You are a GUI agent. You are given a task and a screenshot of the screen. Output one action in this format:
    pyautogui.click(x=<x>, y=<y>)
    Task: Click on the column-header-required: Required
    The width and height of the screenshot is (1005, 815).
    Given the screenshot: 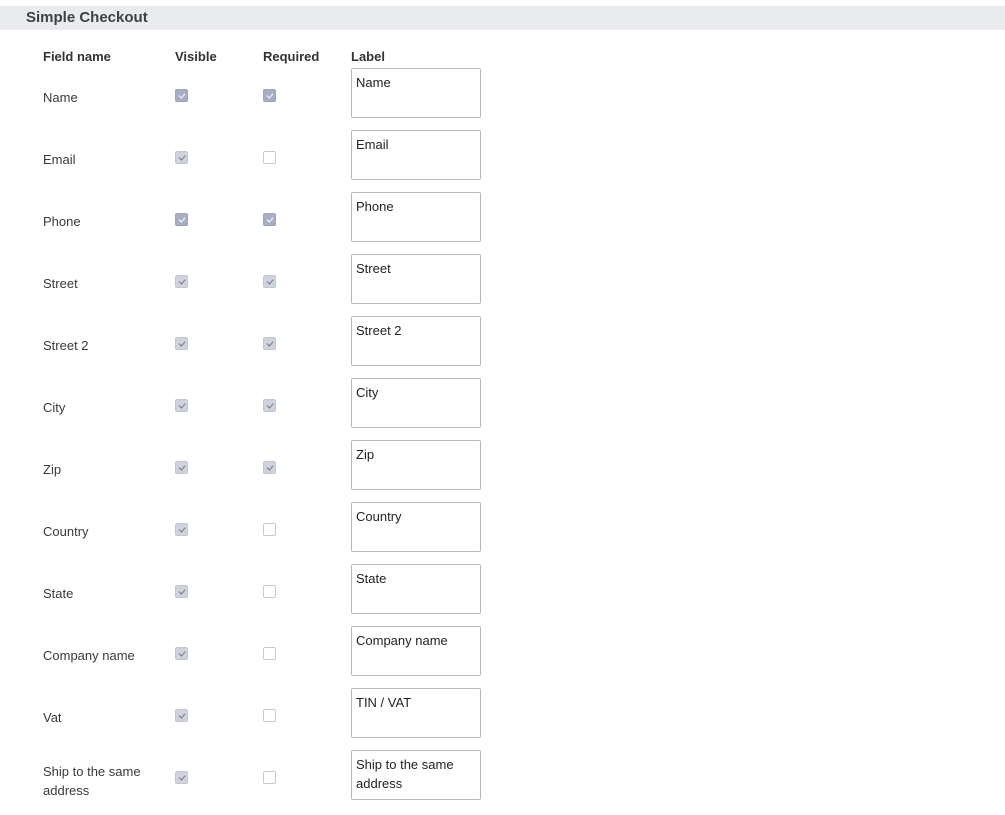 What is the action you would take?
    pyautogui.click(x=291, y=56)
    